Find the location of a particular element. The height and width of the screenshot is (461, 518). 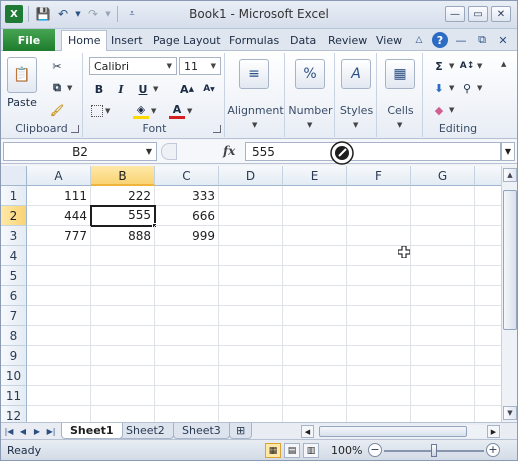

vertical-scrollbar: ▲ ▼ is located at coordinates (509, 294).